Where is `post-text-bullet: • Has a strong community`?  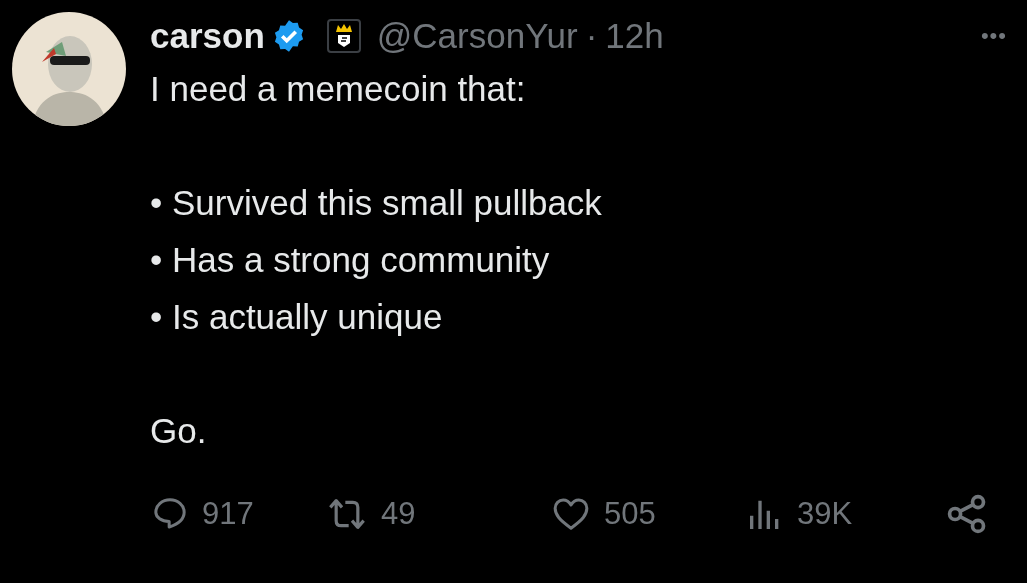 post-text-bullet: • Has a strong community is located at coordinates (350, 260).